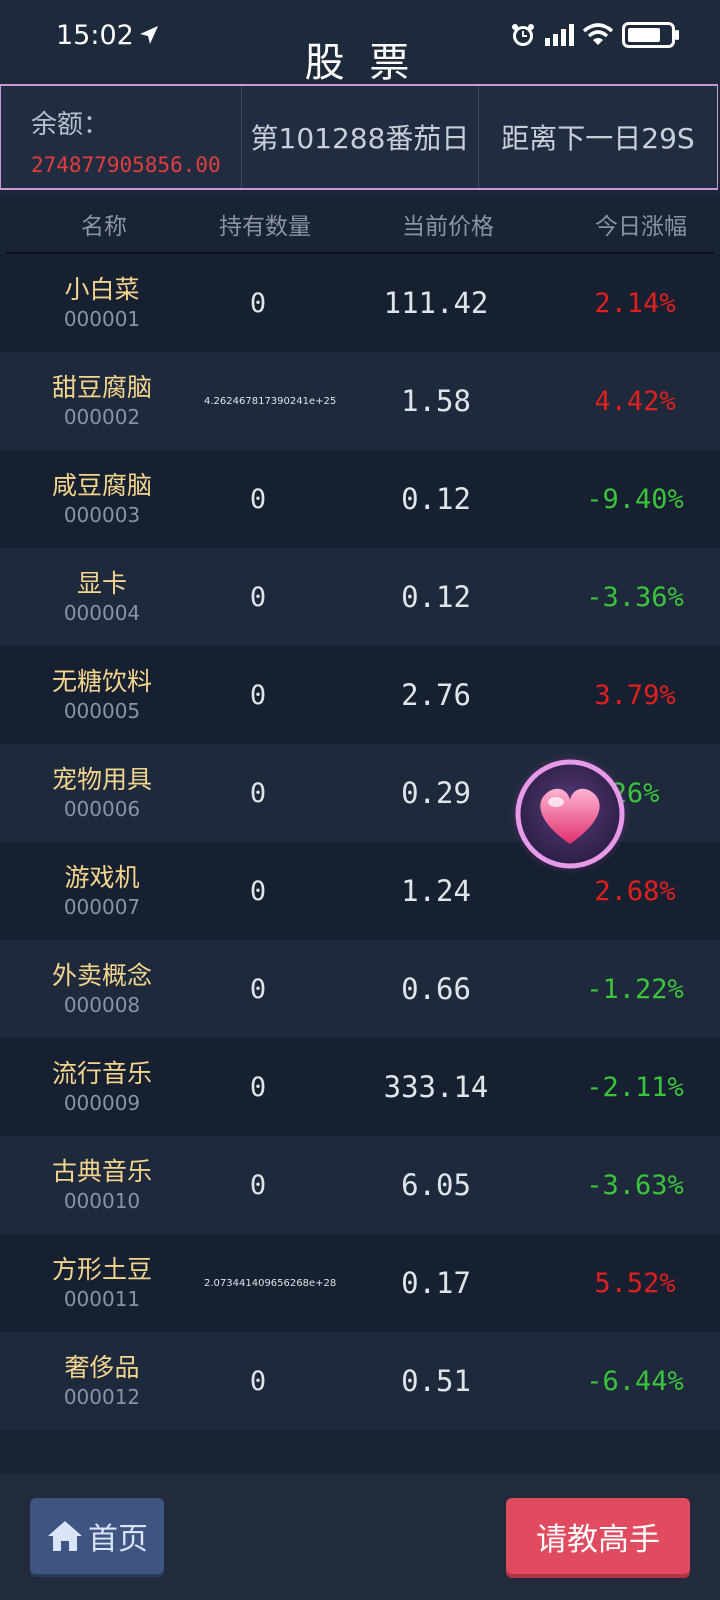  I want to click on account-info-bar: 余额： 274877905856.00 第101288番茄日 距离下一日29S, so click(359, 137).